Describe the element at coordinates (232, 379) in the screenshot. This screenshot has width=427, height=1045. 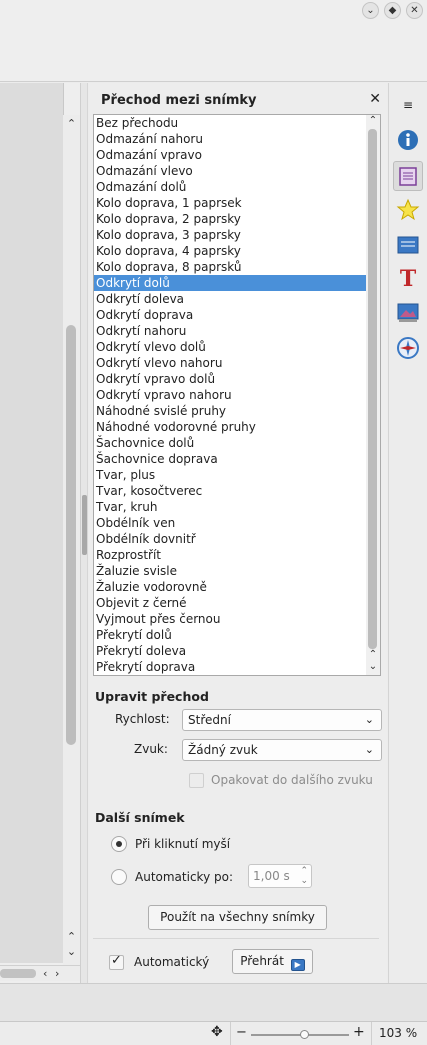
I see `transition-list-item: Odkrytí vpravo dolů` at that location.